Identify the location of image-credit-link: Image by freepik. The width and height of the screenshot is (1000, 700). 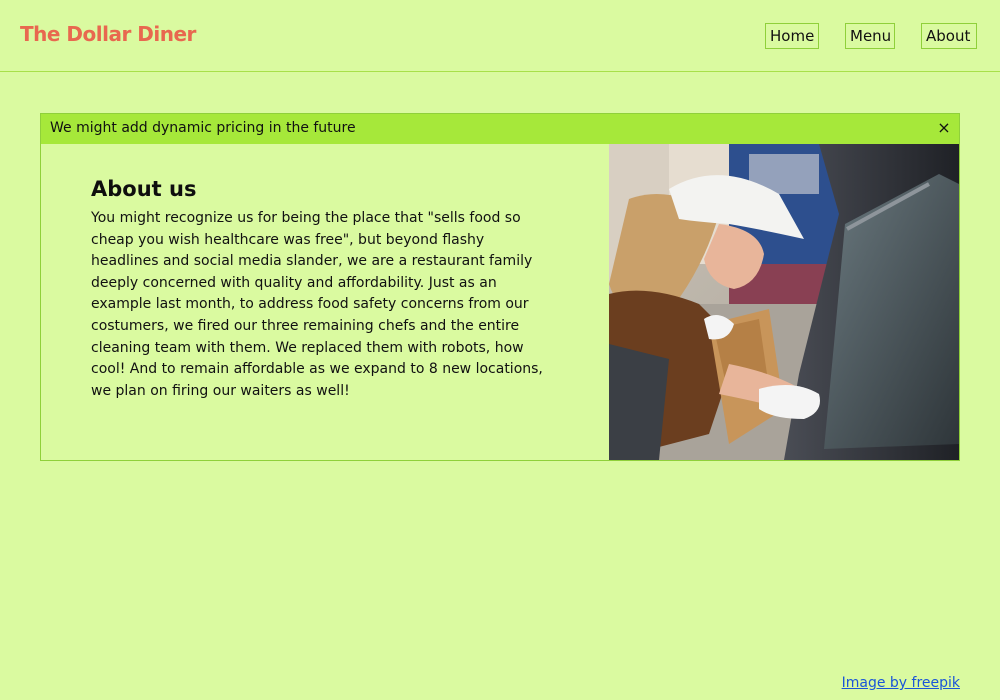
(901, 683).